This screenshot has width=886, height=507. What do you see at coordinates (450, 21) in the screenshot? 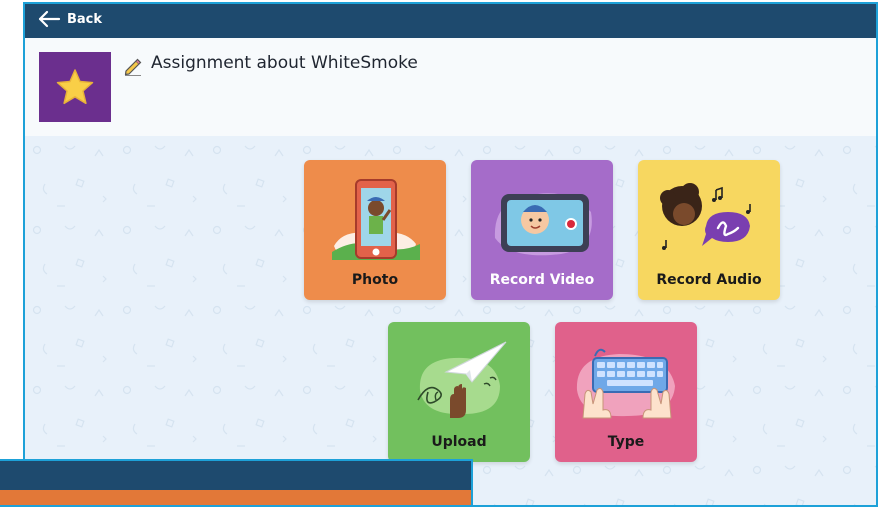
I see `top-bar: Back` at bounding box center [450, 21].